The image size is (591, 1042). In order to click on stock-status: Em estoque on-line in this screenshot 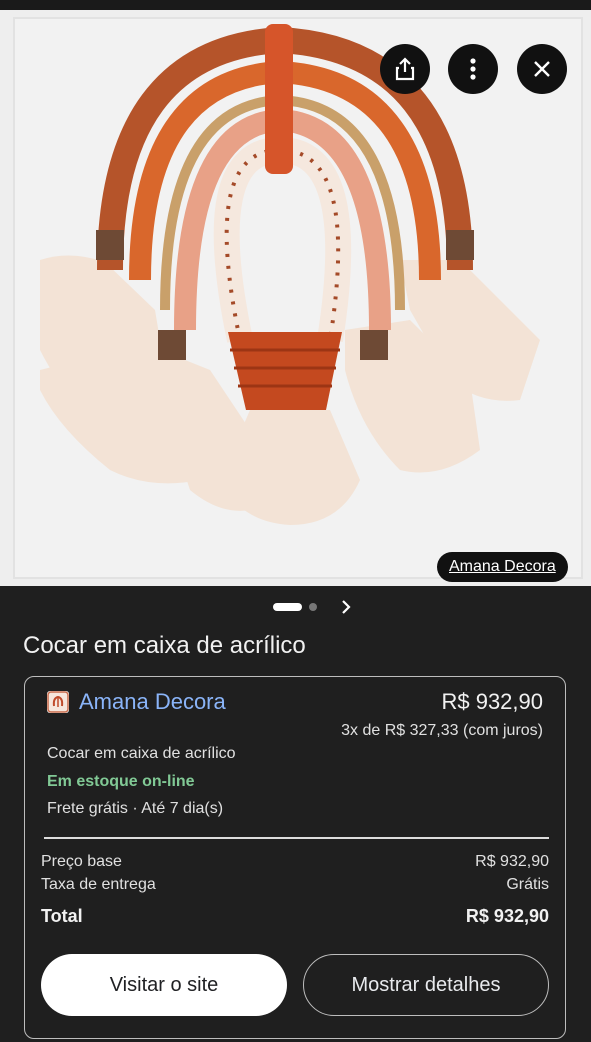, I will do `click(121, 781)`.